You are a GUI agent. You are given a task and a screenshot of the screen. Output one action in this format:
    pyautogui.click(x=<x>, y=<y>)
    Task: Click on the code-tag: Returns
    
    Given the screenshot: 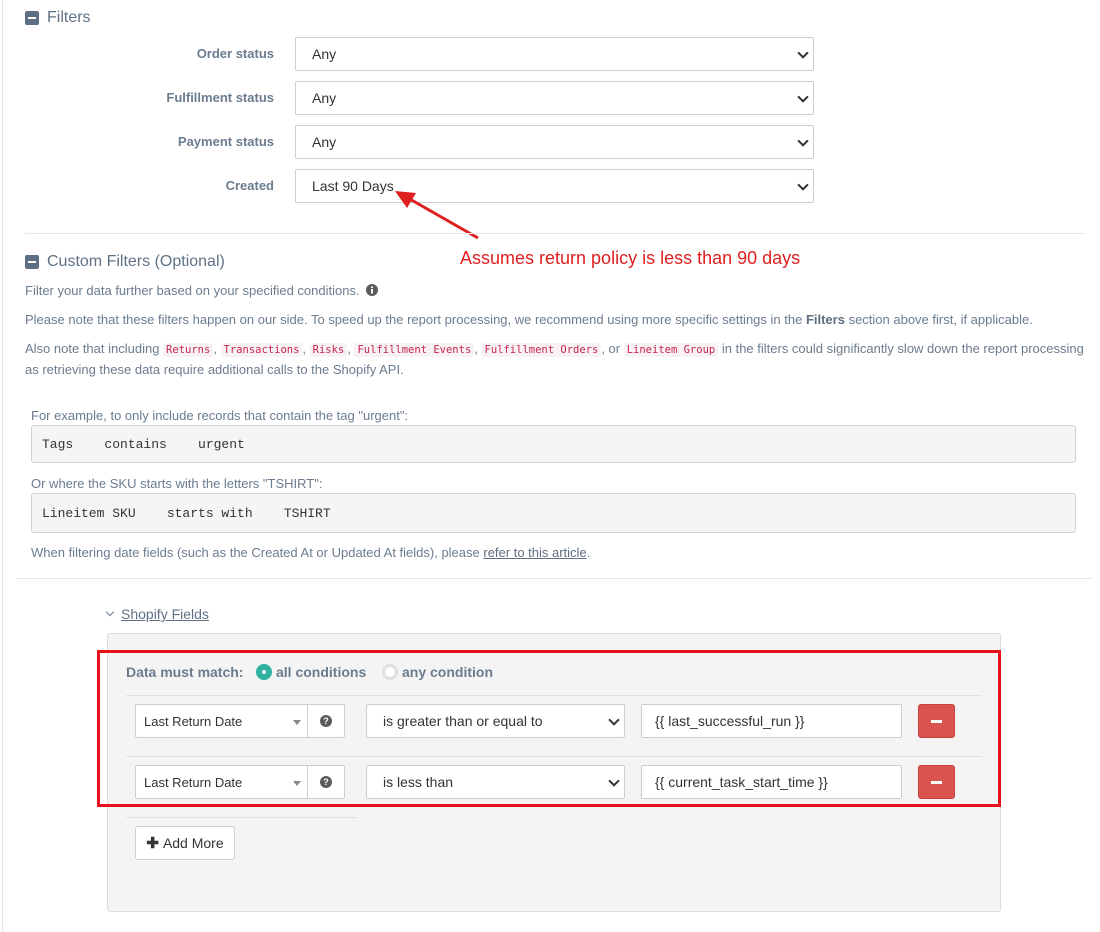 What is the action you would take?
    pyautogui.click(x=188, y=350)
    